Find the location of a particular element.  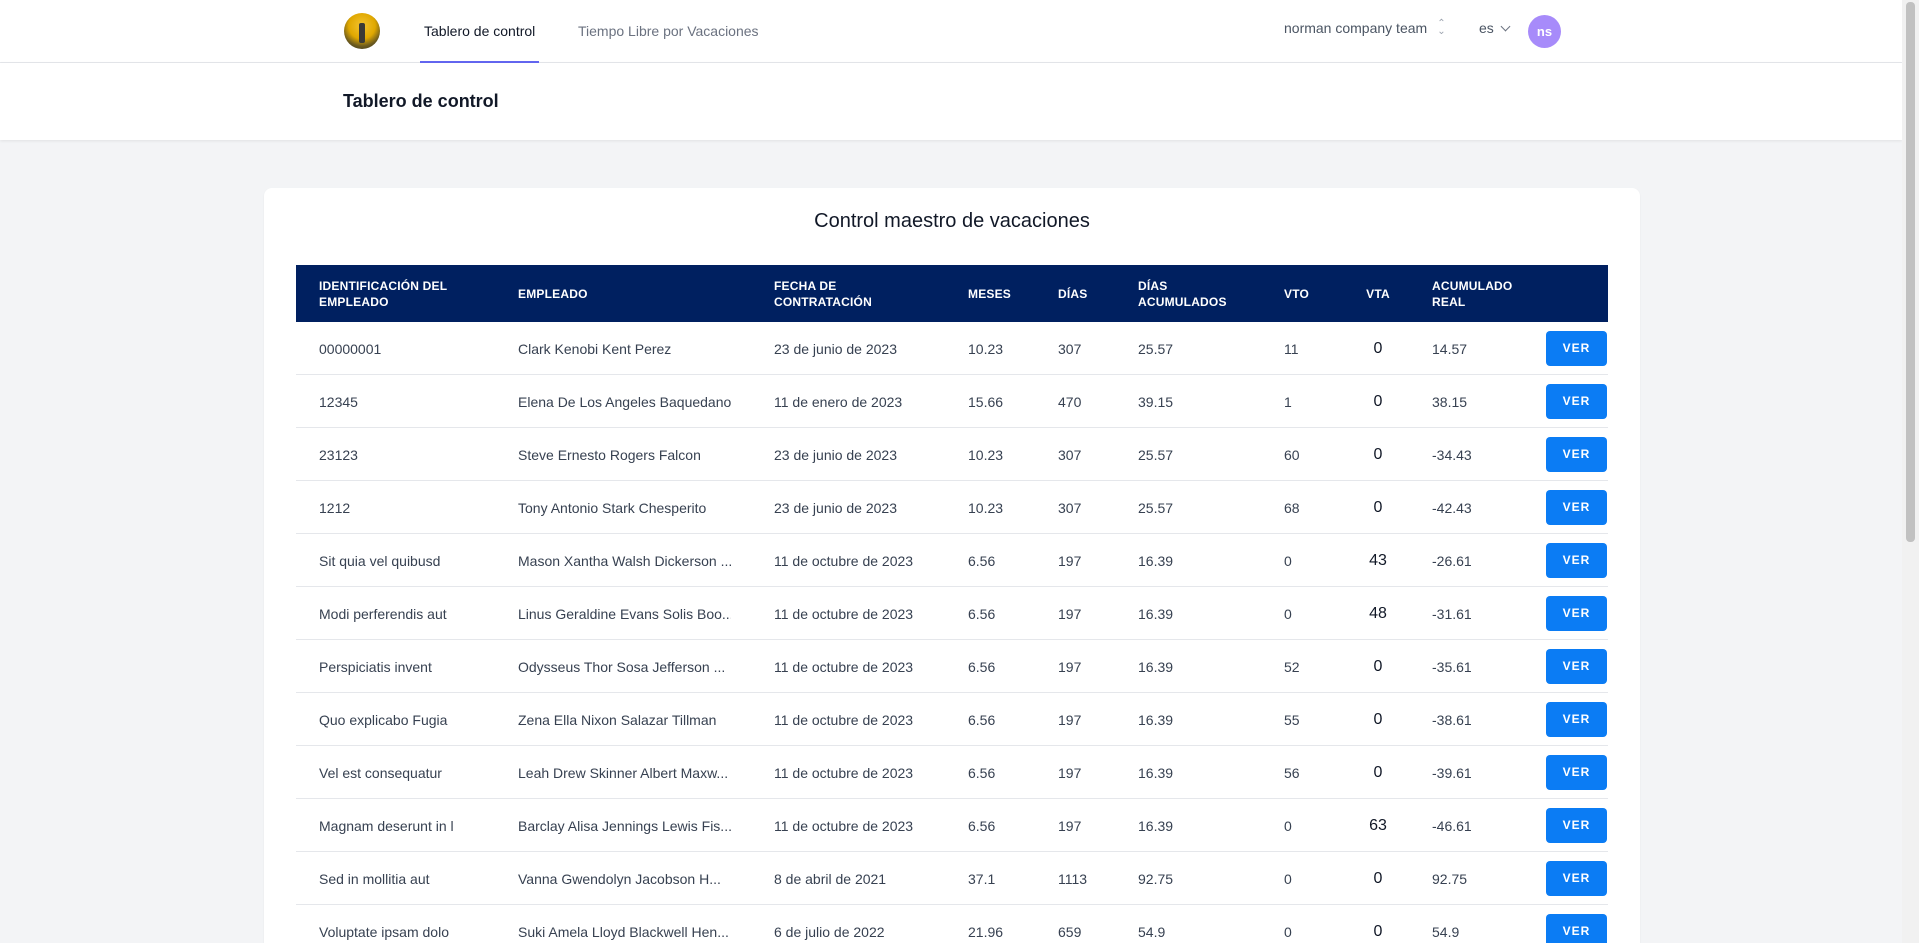

page-scrollbar is located at coordinates (1910, 471).